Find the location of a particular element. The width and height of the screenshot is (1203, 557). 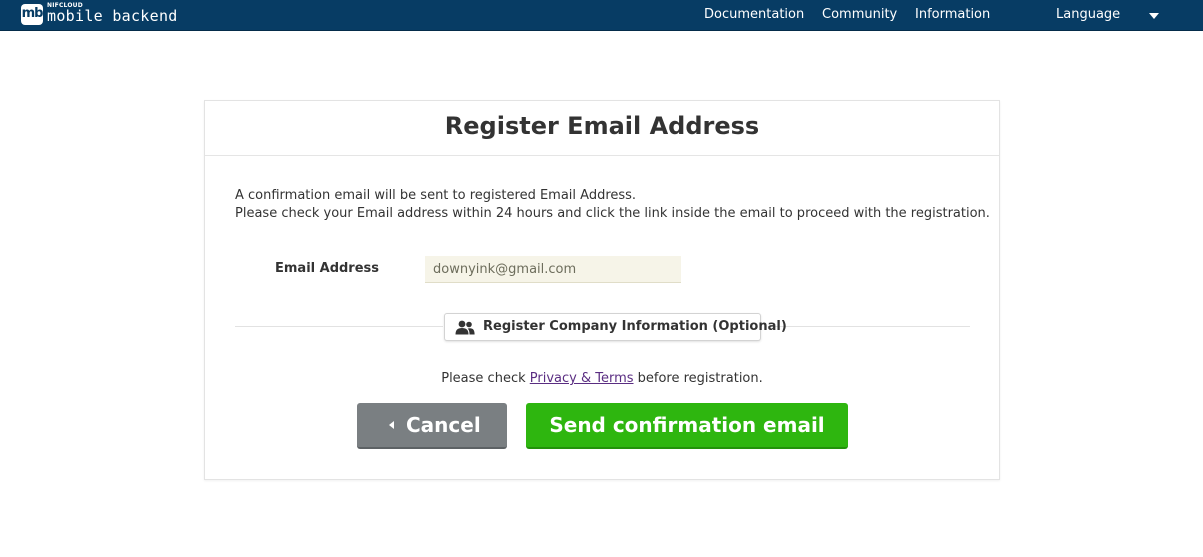

privacy-suffix: before registration. is located at coordinates (698, 378).